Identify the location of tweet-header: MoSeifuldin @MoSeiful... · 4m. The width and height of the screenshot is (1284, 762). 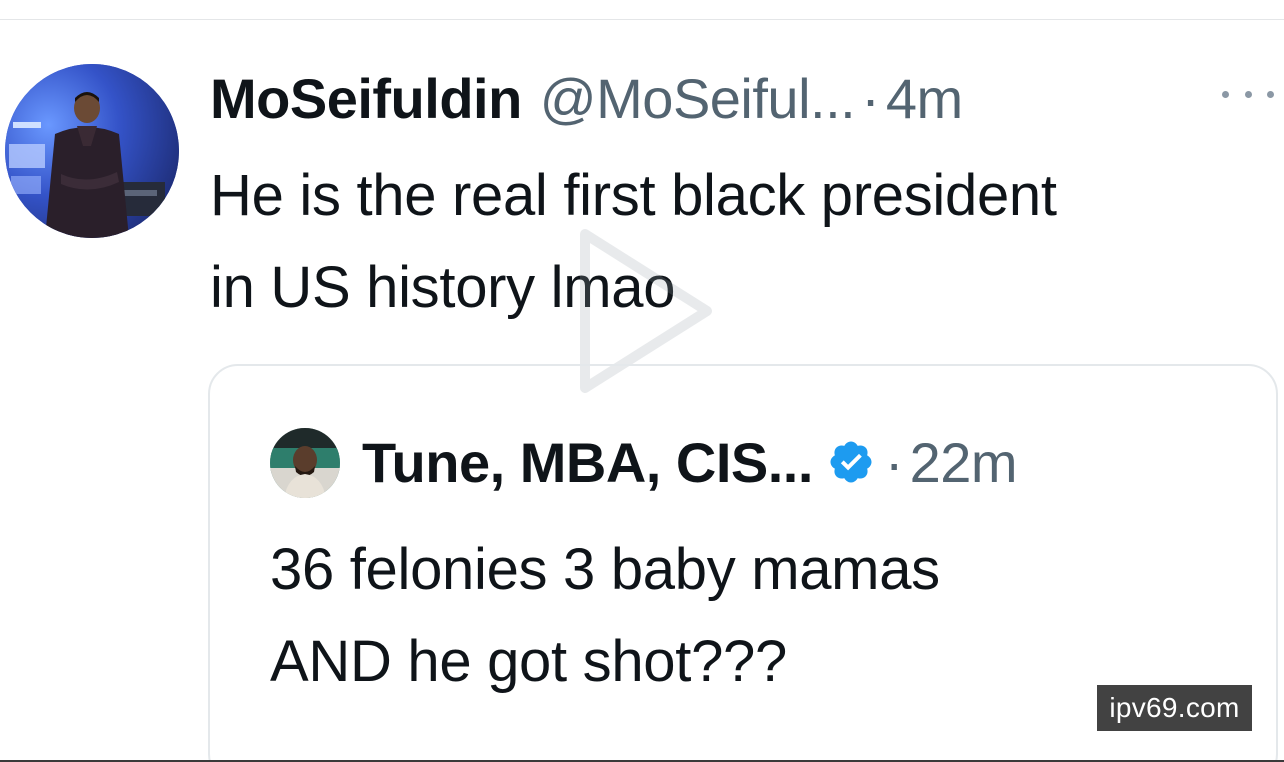
(586, 98).